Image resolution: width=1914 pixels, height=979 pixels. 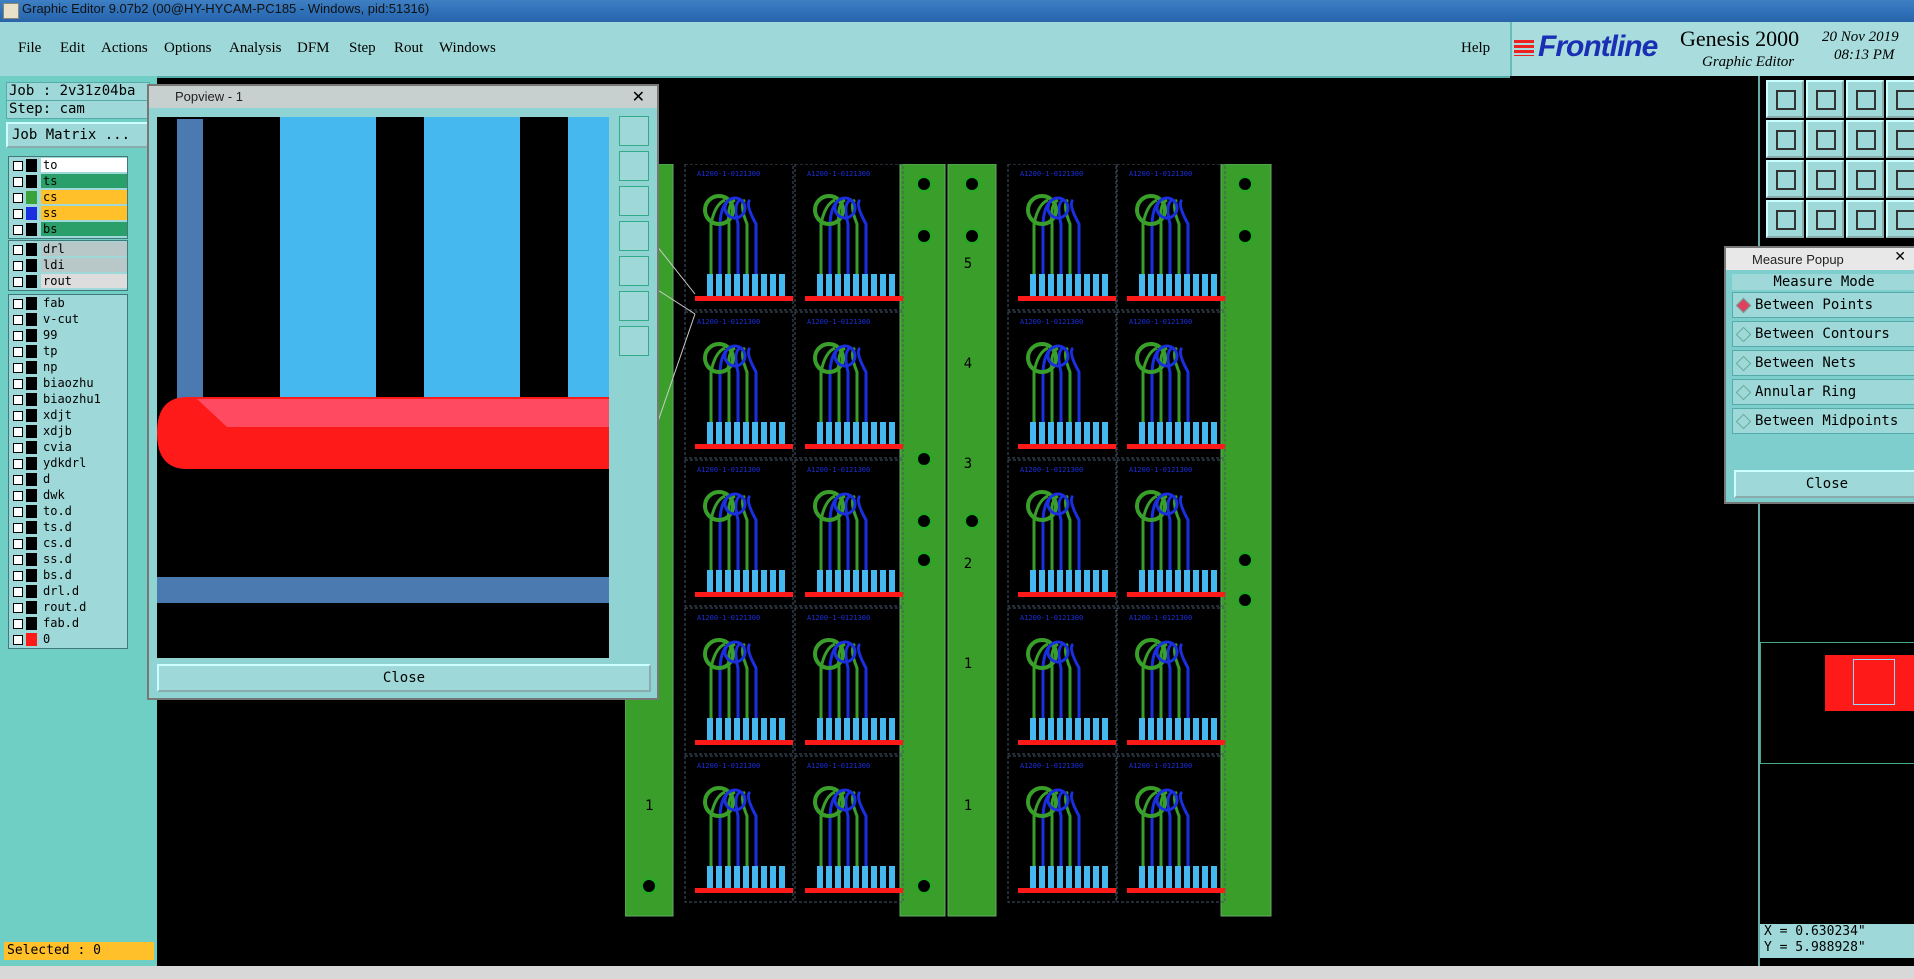 I want to click on layer-row-0: 0, so click(x=68, y=639).